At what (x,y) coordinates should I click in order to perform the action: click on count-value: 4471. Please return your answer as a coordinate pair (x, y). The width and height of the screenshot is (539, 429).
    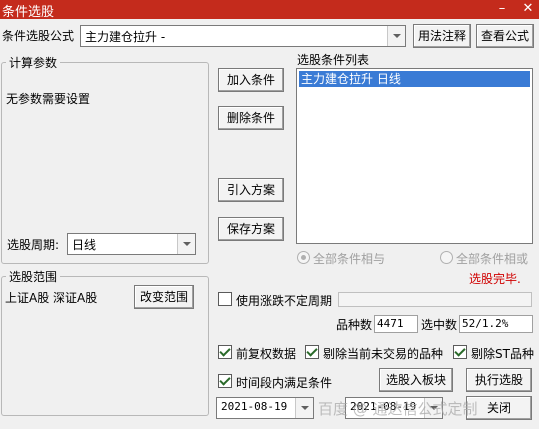
    Looking at the image, I should click on (396, 324).